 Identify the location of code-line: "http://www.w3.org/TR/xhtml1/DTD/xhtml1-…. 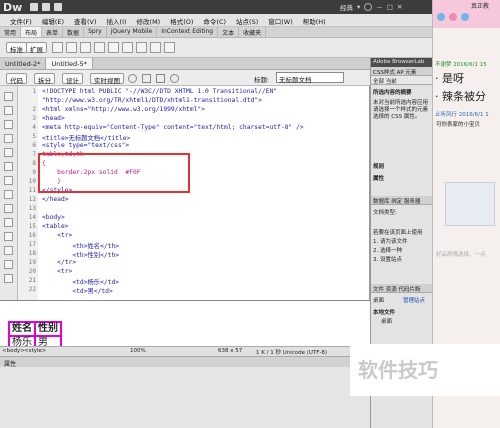
(208, 101).